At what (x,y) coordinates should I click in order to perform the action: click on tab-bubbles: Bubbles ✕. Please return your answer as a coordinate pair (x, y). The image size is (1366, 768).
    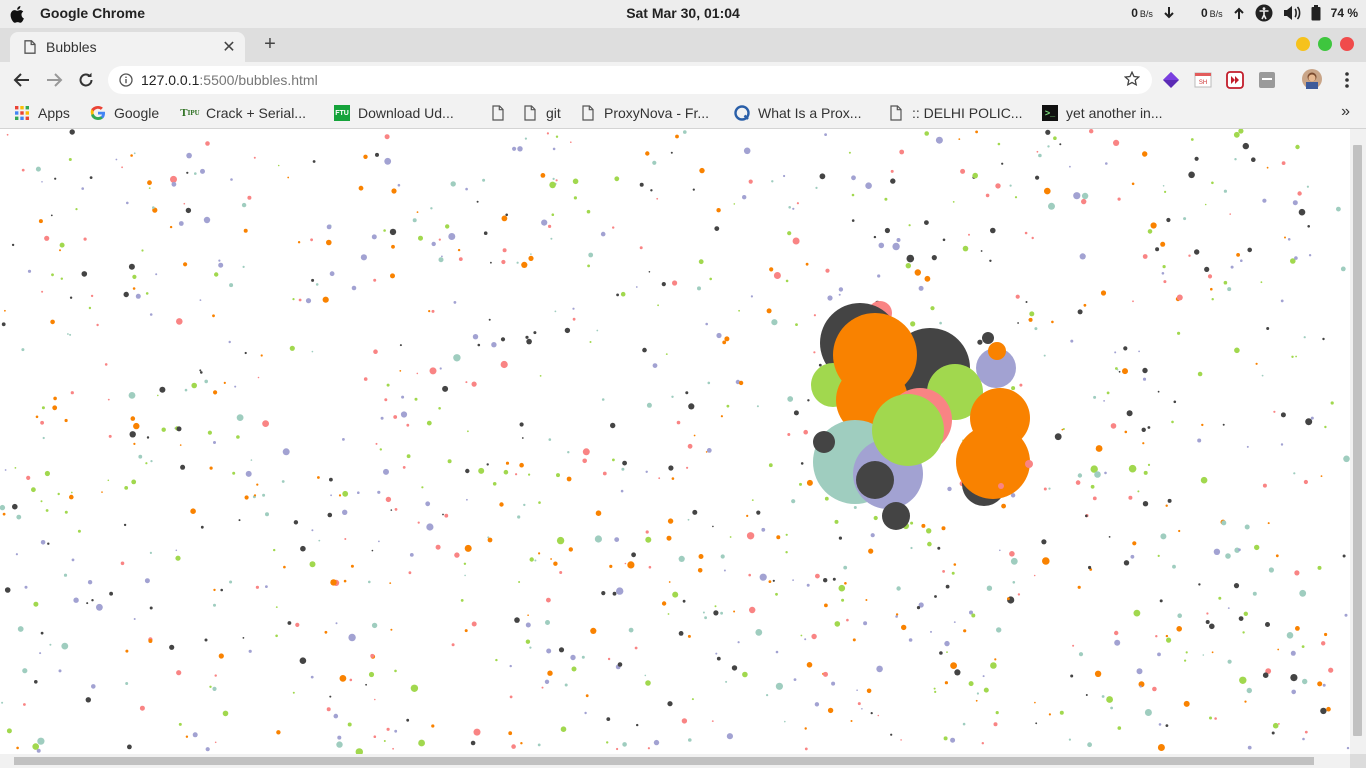
    Looking at the image, I should click on (127, 47).